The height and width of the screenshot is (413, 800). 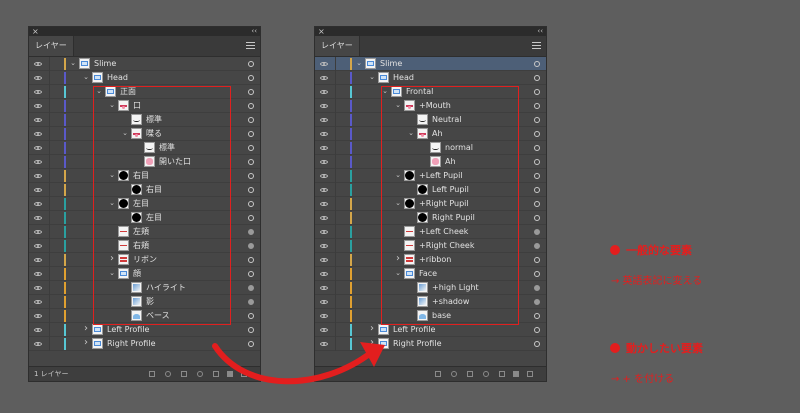 What do you see at coordinates (643, 379) in the screenshot?
I see `note-movable-detail: → + を付ける` at bounding box center [643, 379].